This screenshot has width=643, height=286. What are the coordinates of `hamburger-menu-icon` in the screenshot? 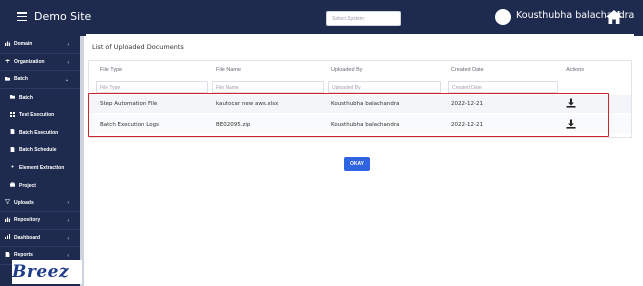 It's located at (22, 16).